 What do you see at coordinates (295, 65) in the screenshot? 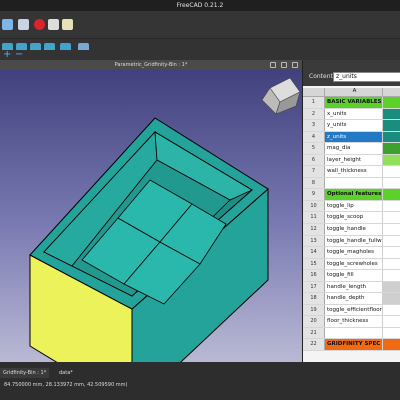
I see `viewport-close-icon` at bounding box center [295, 65].